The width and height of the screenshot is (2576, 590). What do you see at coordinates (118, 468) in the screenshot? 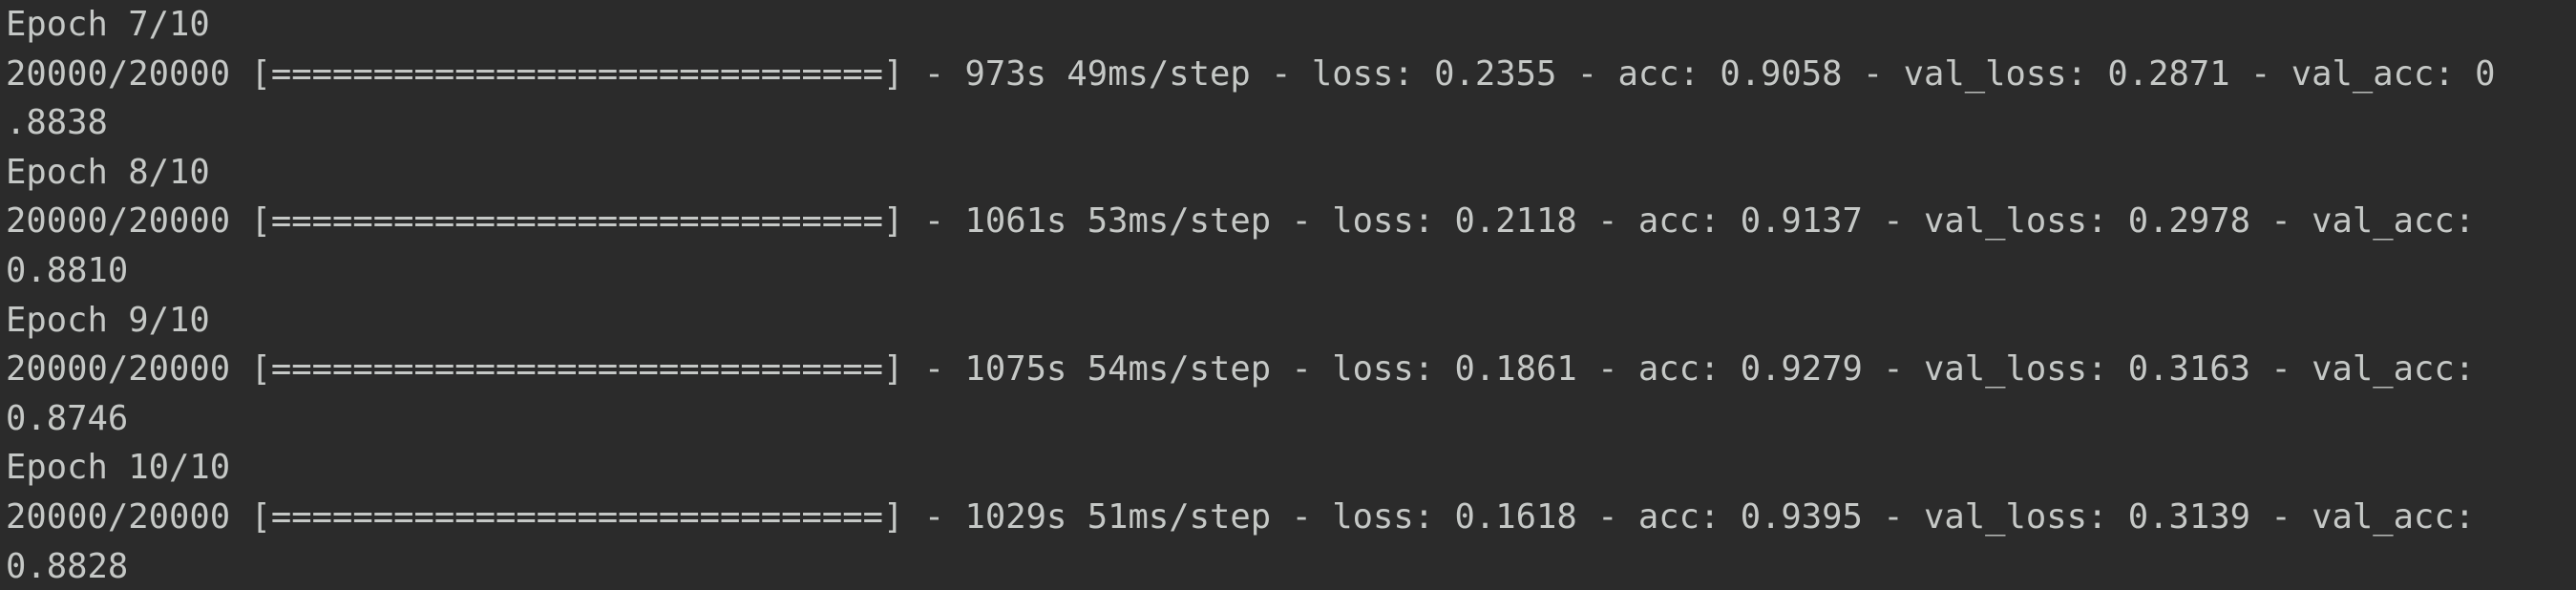
I see `epoch-header: Epoch 10/10` at bounding box center [118, 468].